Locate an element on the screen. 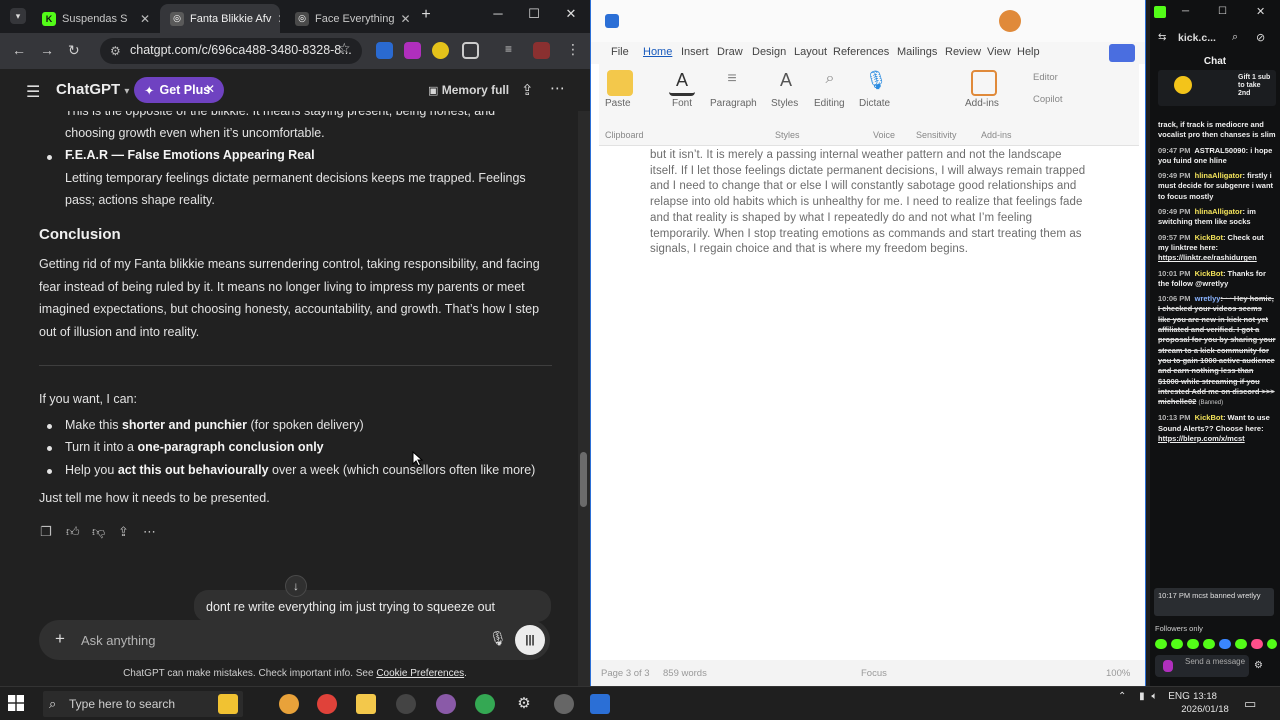 The width and height of the screenshot is (1280, 720). thumbs-up-icon: 👍︎ is located at coordinates (73, 532).